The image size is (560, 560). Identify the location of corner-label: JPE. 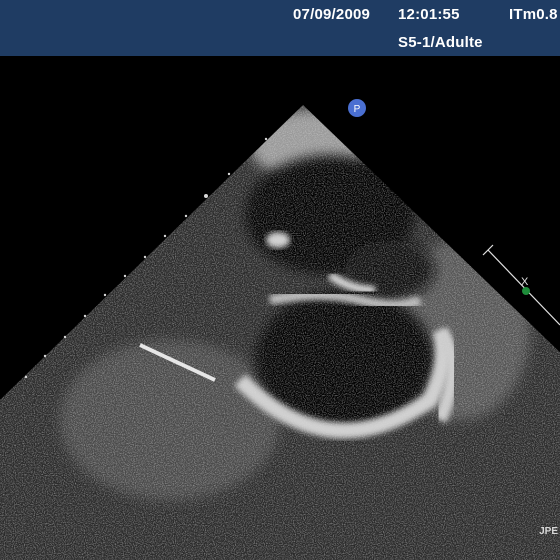
(548, 531).